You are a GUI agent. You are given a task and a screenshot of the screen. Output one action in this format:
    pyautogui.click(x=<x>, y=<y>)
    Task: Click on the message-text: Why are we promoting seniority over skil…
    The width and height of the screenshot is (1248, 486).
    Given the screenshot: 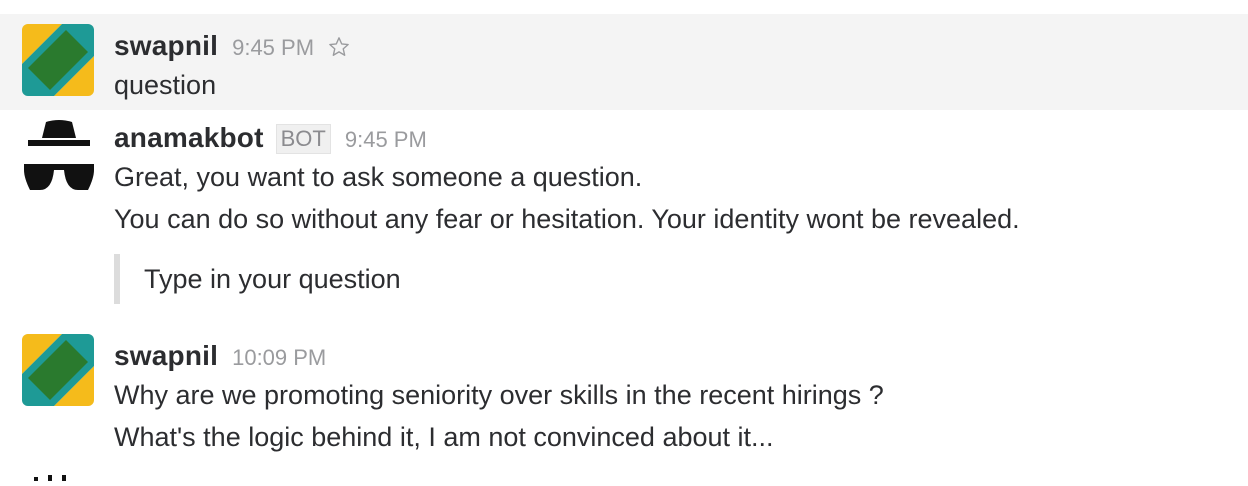 What is the action you would take?
    pyautogui.click(x=499, y=395)
    